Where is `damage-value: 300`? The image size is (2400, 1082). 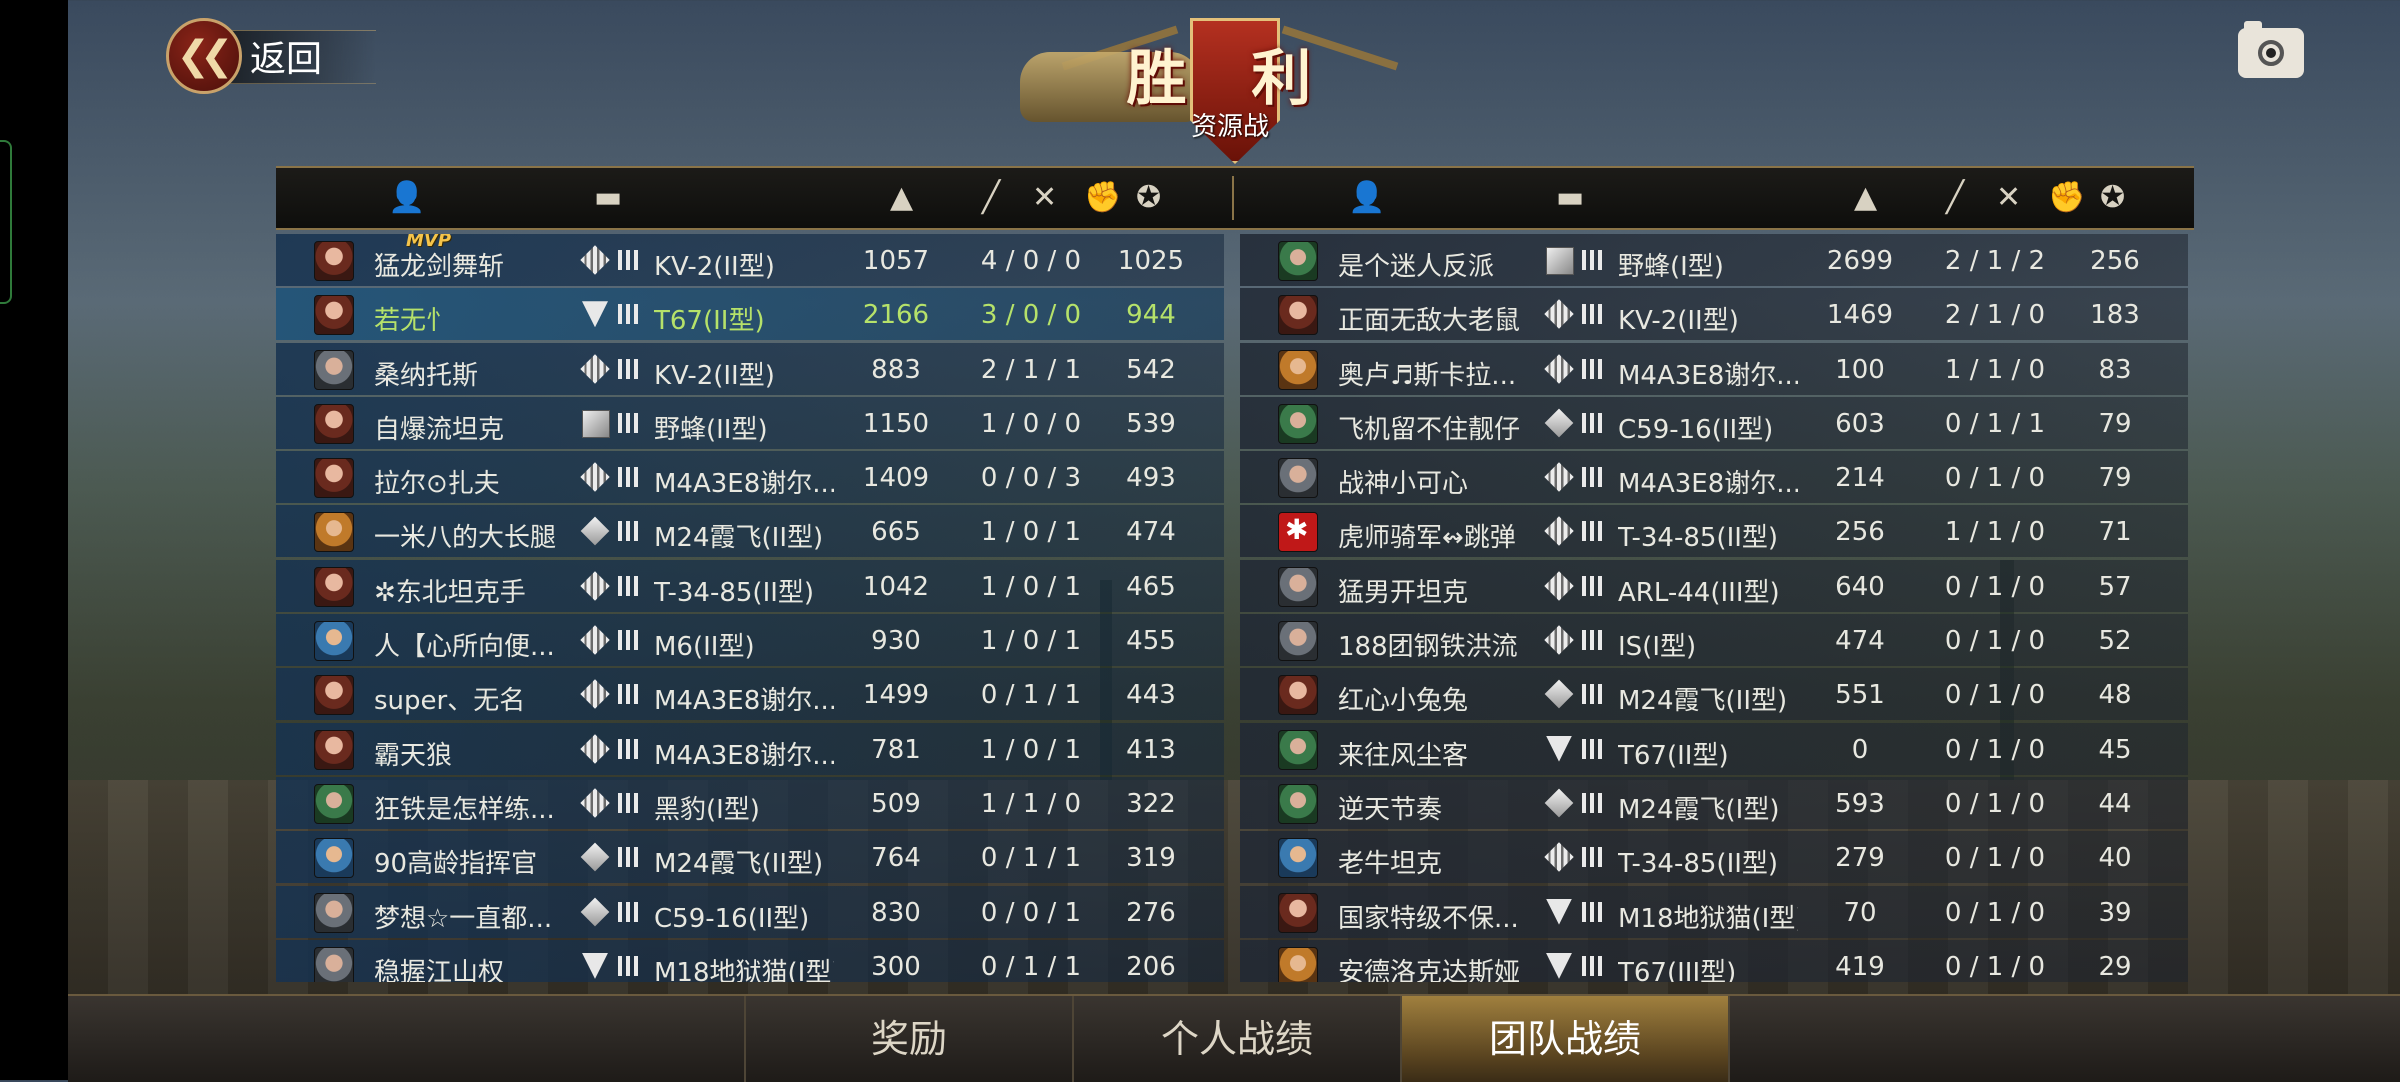
damage-value: 300 is located at coordinates (896, 966).